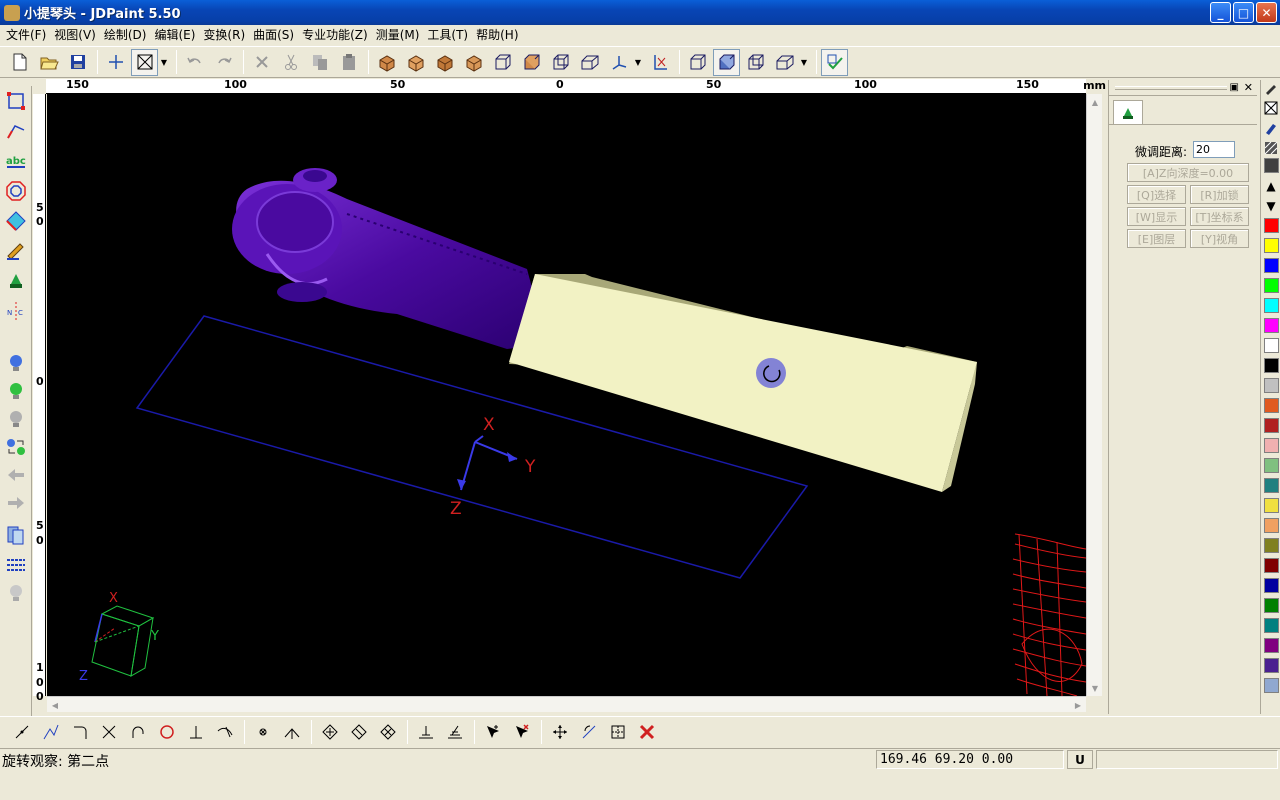 The height and width of the screenshot is (800, 1280). Describe the element at coordinates (15, 362) in the screenshot. I see `tool-light-blue` at that location.